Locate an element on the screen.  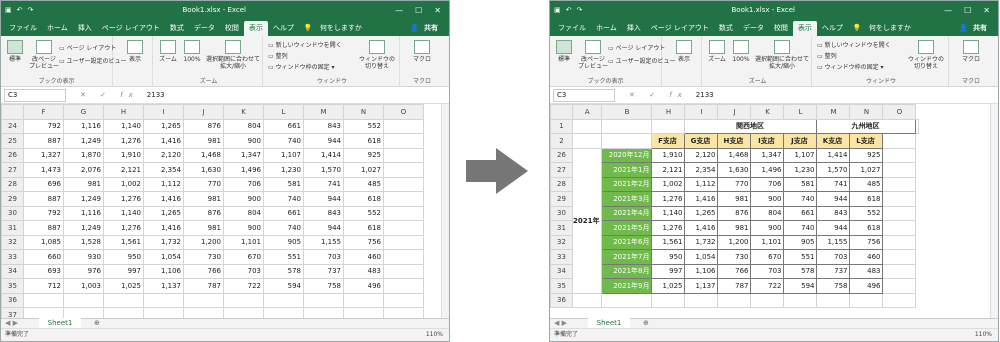
redo-icon: ↷ is located at coordinates (580, 10).